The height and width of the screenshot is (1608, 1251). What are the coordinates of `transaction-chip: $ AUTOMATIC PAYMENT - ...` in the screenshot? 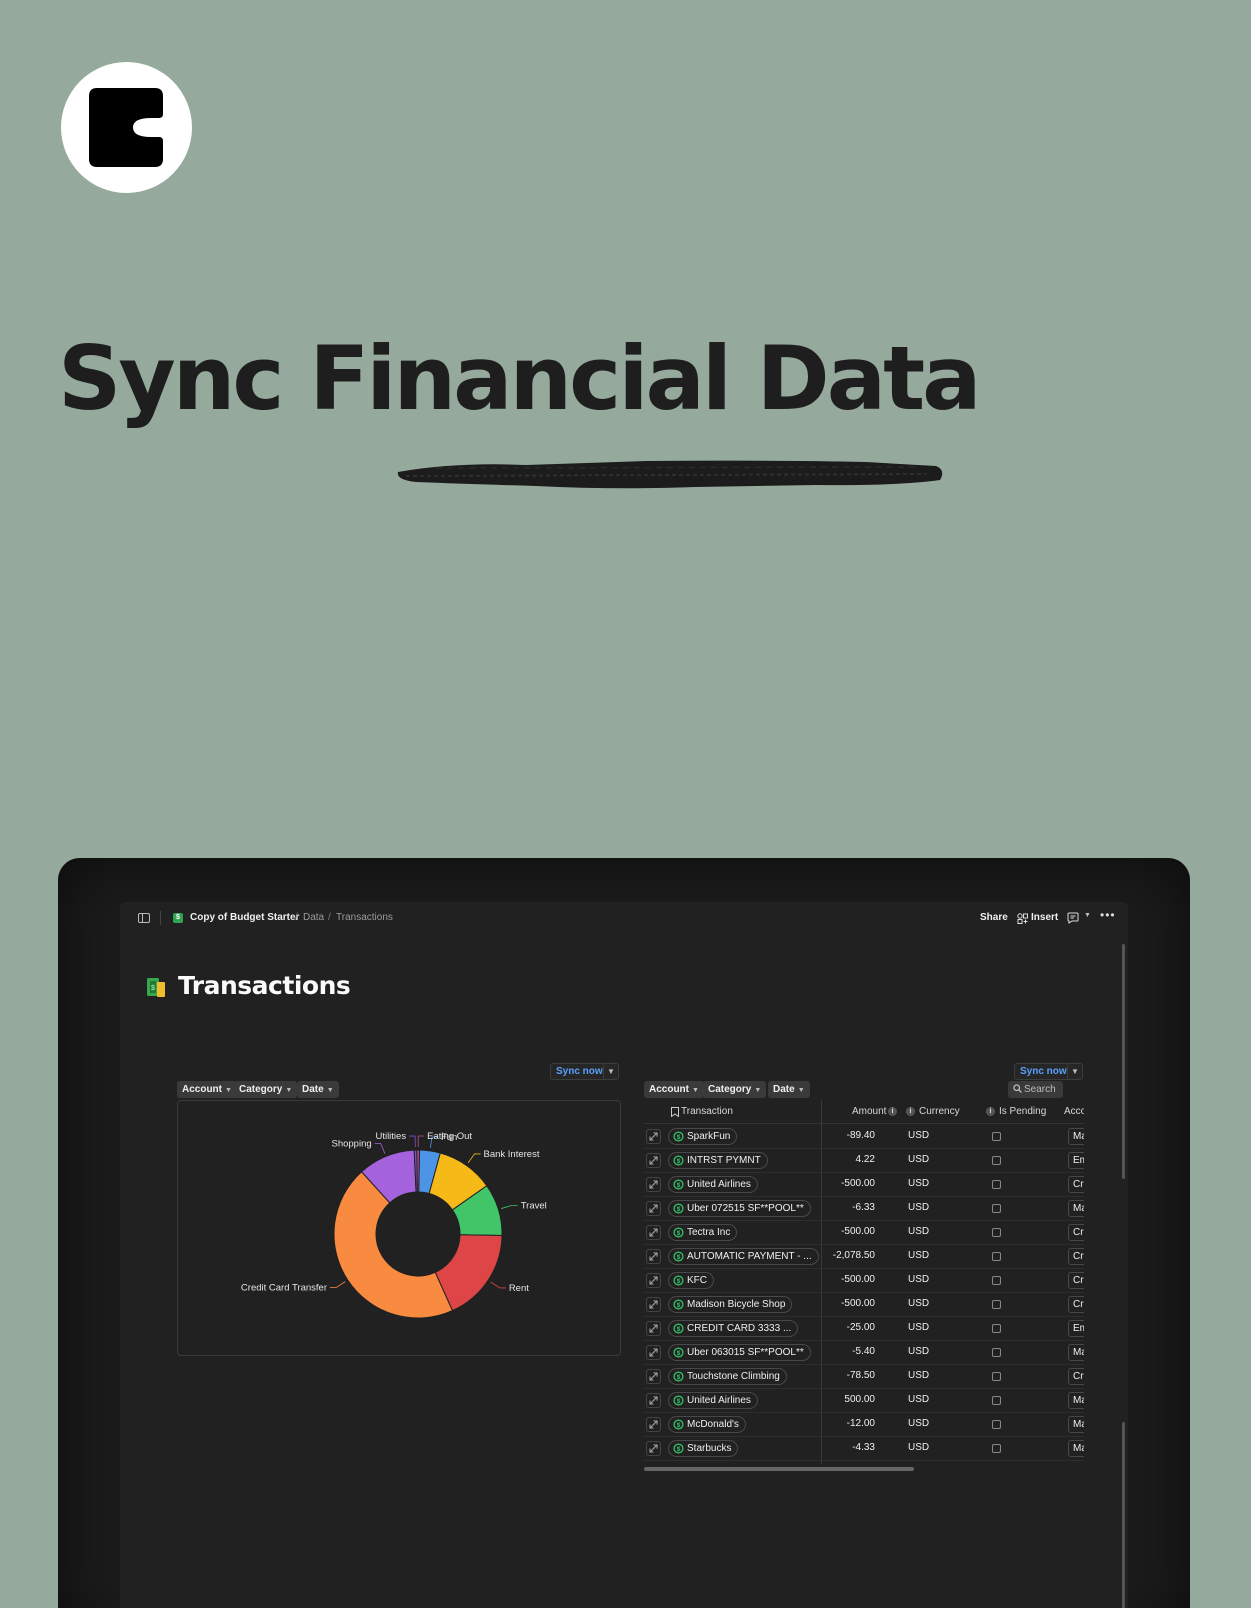 It's located at (743, 1256).